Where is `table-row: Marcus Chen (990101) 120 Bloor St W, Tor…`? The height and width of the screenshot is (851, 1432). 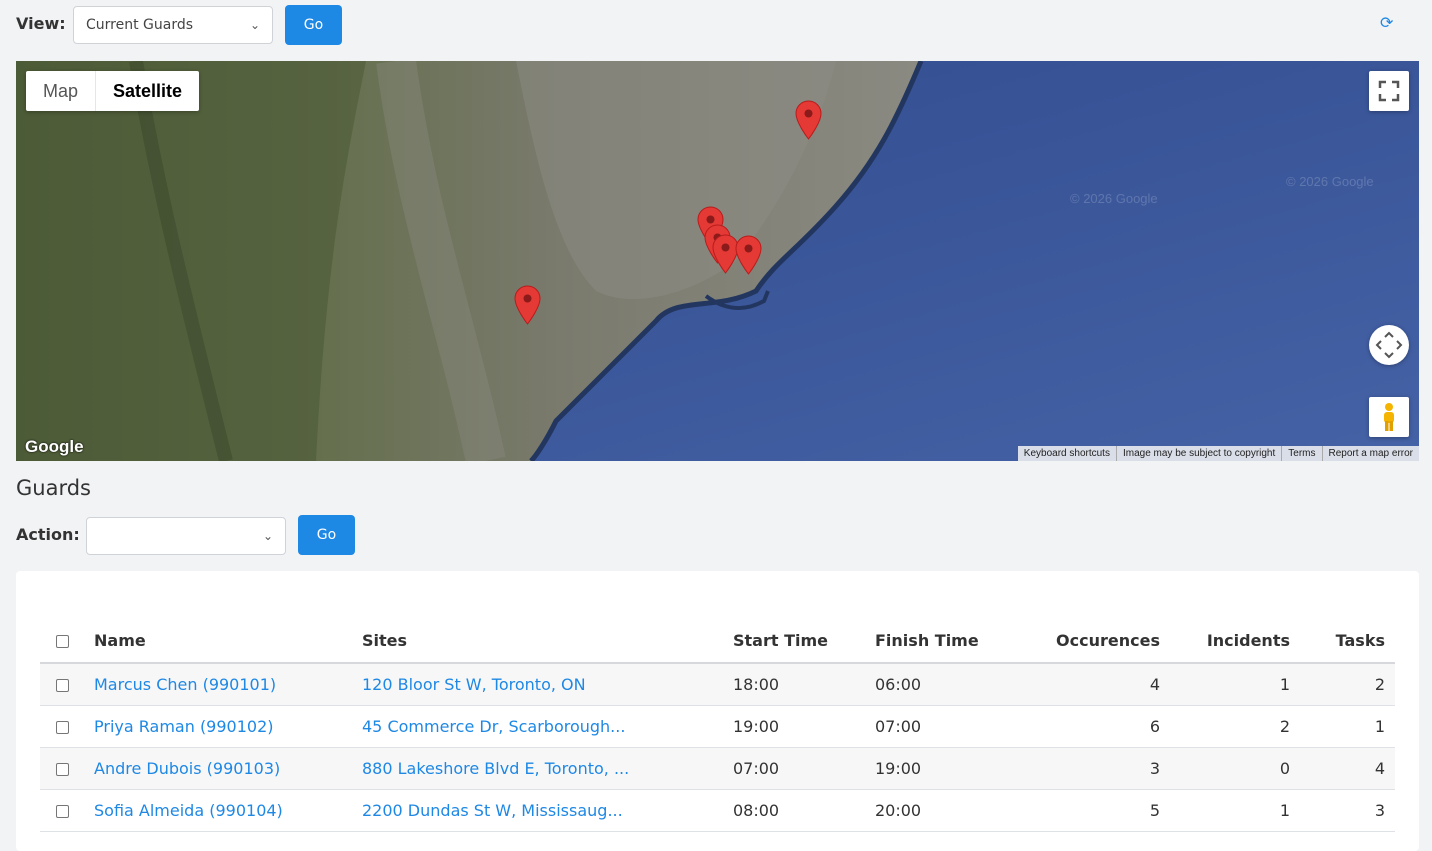
table-row: Marcus Chen (990101) 120 Bloor St W, Tor… is located at coordinates (717, 684).